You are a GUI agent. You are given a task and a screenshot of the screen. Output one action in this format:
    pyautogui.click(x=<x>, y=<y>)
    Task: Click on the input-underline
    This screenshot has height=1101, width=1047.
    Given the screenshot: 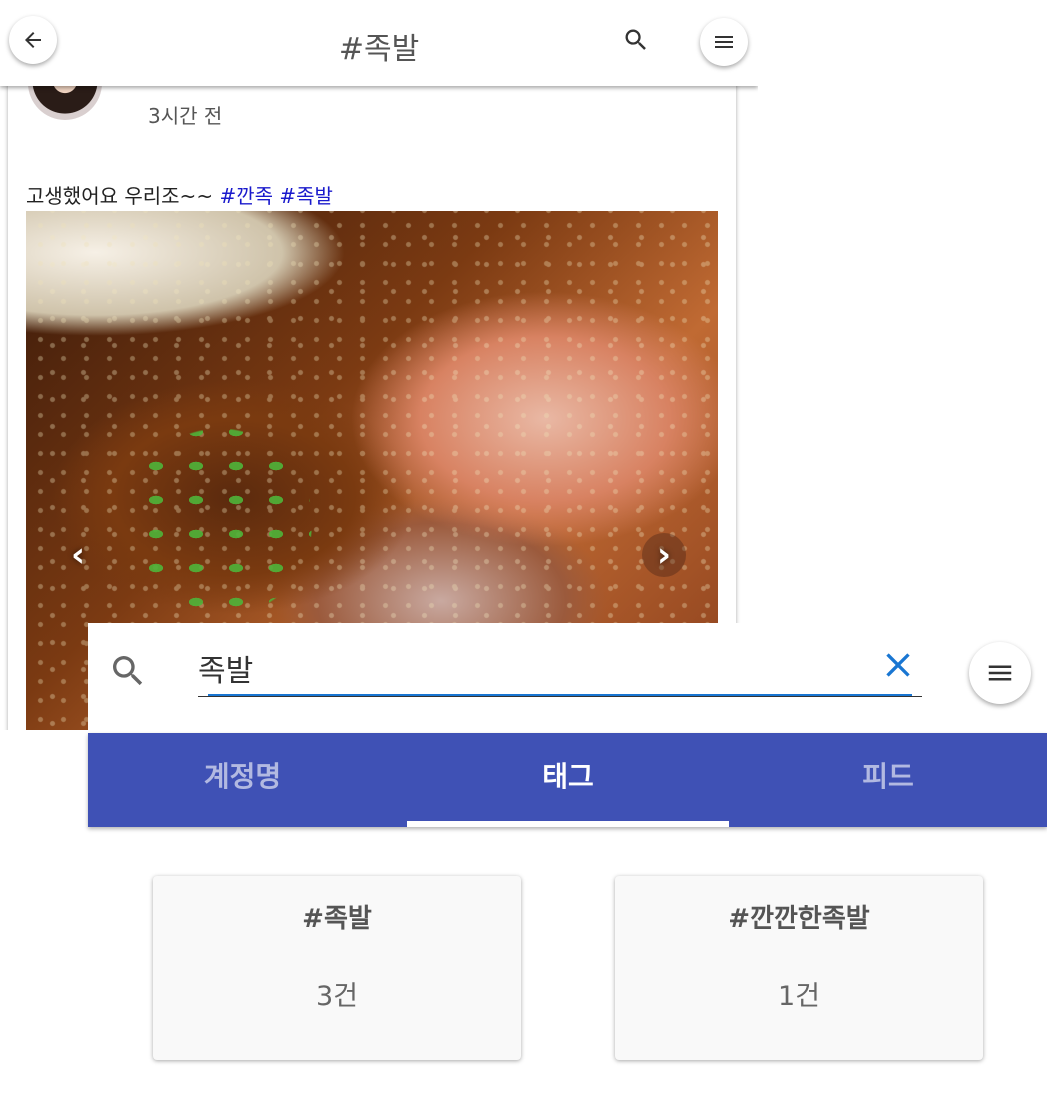 What is the action you would take?
    pyautogui.click(x=560, y=696)
    